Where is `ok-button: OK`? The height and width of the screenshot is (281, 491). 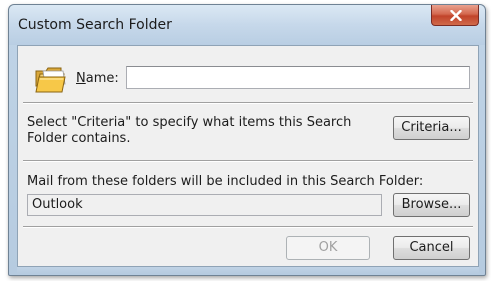
ok-button: OK is located at coordinates (328, 248).